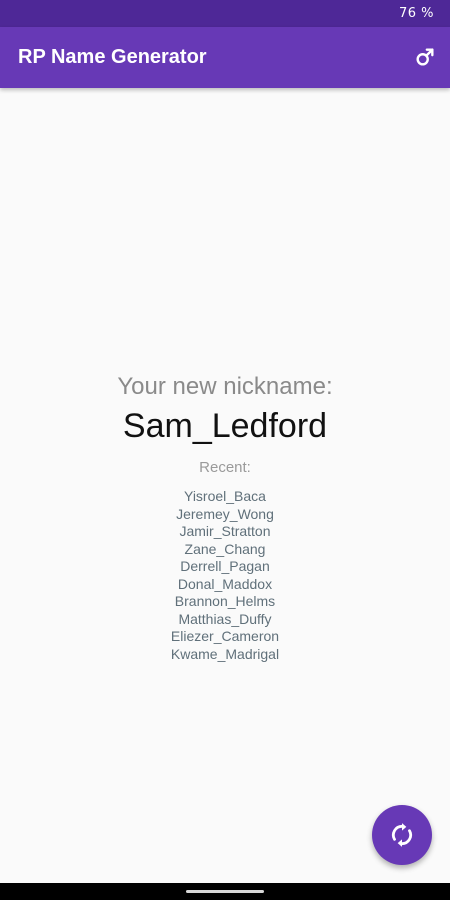 The image size is (450, 900). I want to click on generate-button, so click(402, 835).